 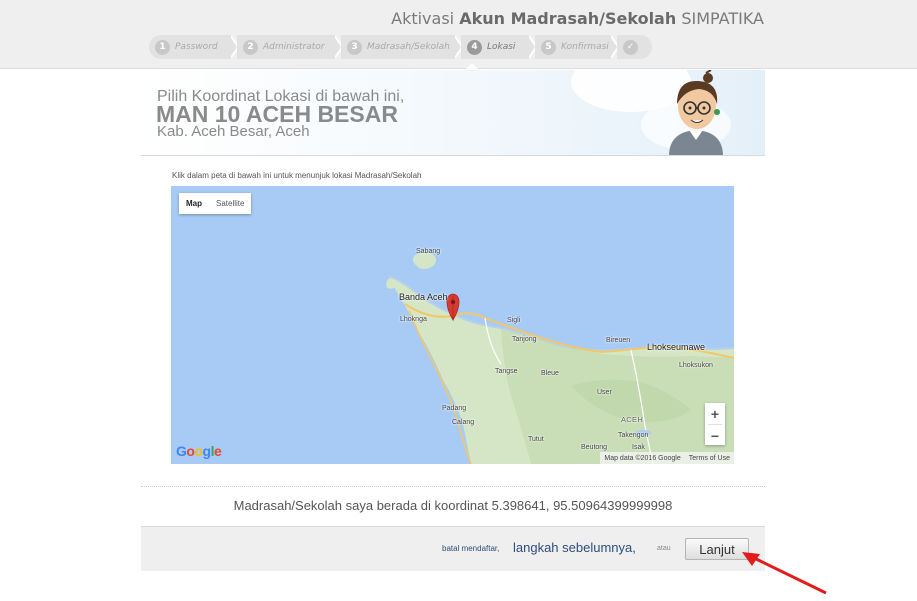 I want to click on google-logo: Google, so click(x=199, y=451).